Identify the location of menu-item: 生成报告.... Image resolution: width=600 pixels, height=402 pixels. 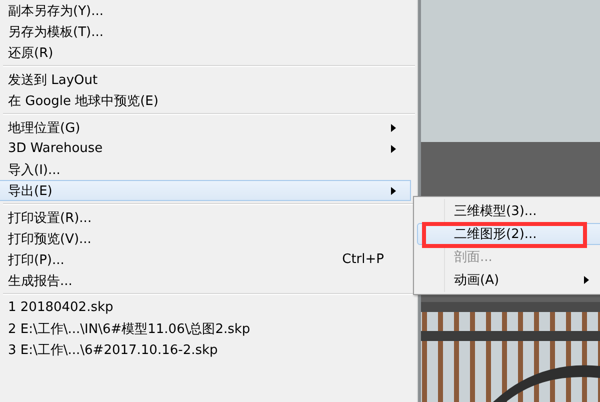
(205, 280).